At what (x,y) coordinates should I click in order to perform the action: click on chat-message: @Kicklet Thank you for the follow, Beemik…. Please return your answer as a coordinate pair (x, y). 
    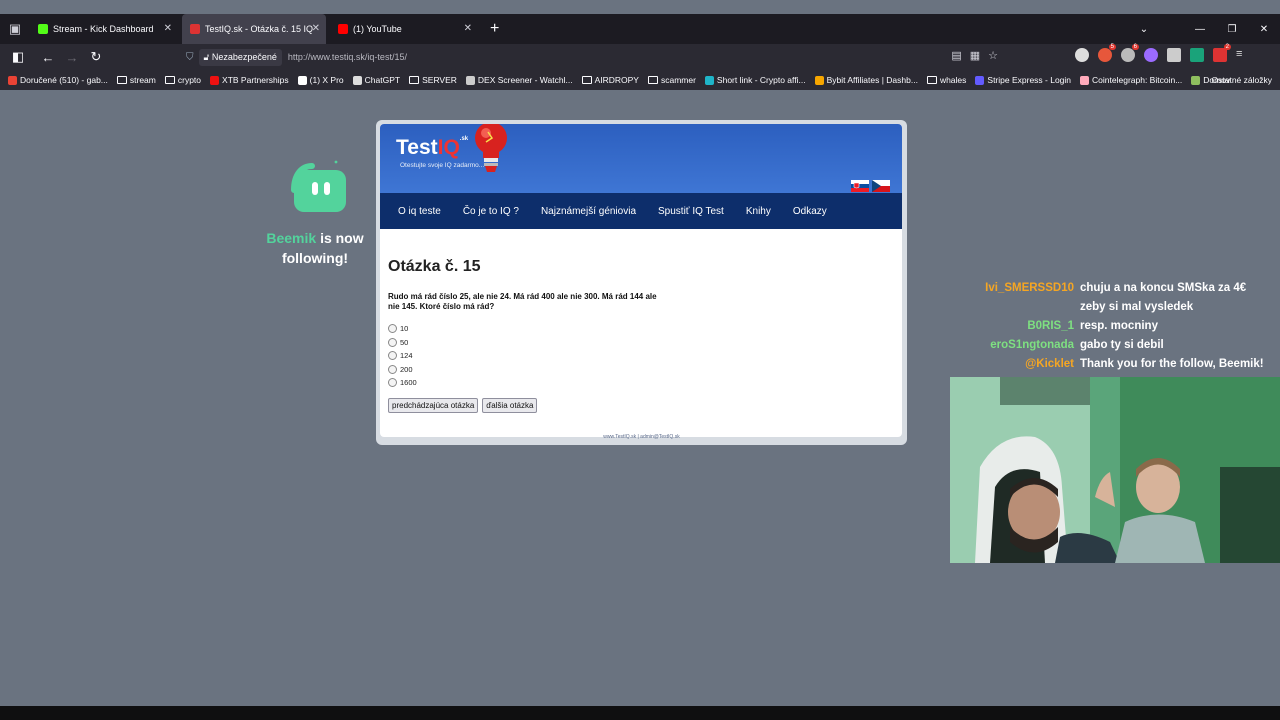
    Looking at the image, I should click on (1116, 364).